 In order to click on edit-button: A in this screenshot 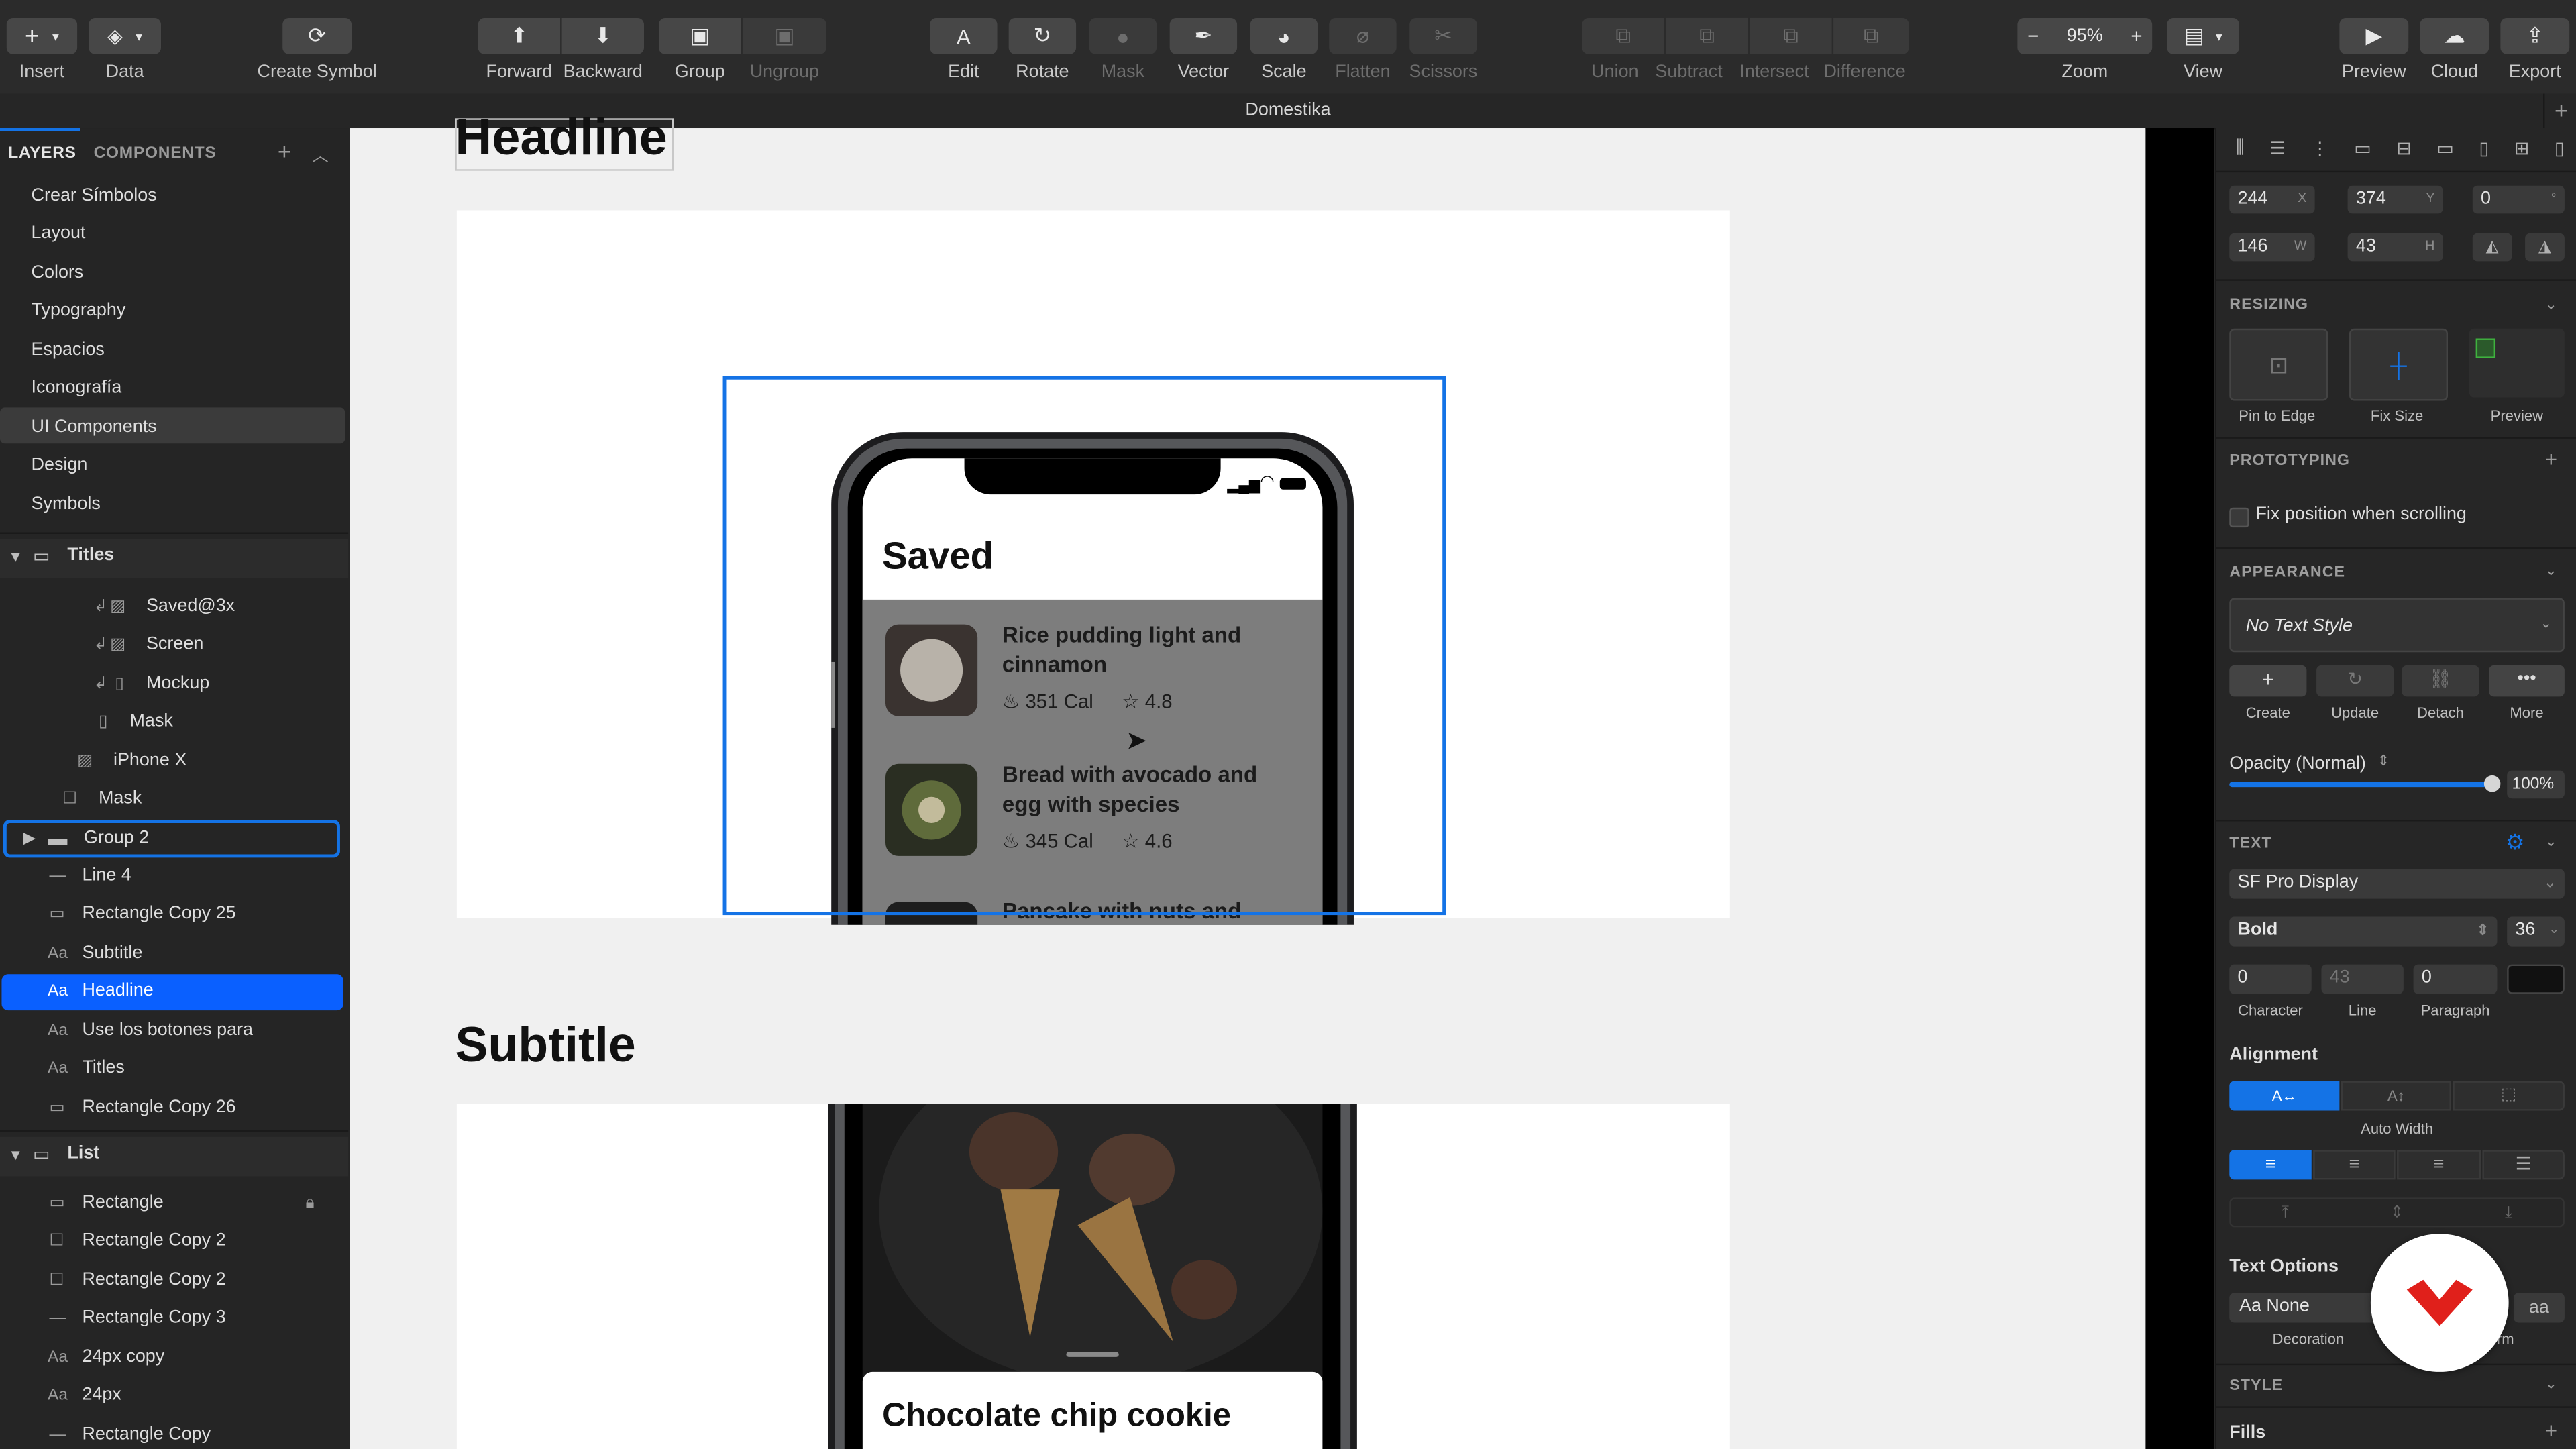, I will do `click(964, 35)`.